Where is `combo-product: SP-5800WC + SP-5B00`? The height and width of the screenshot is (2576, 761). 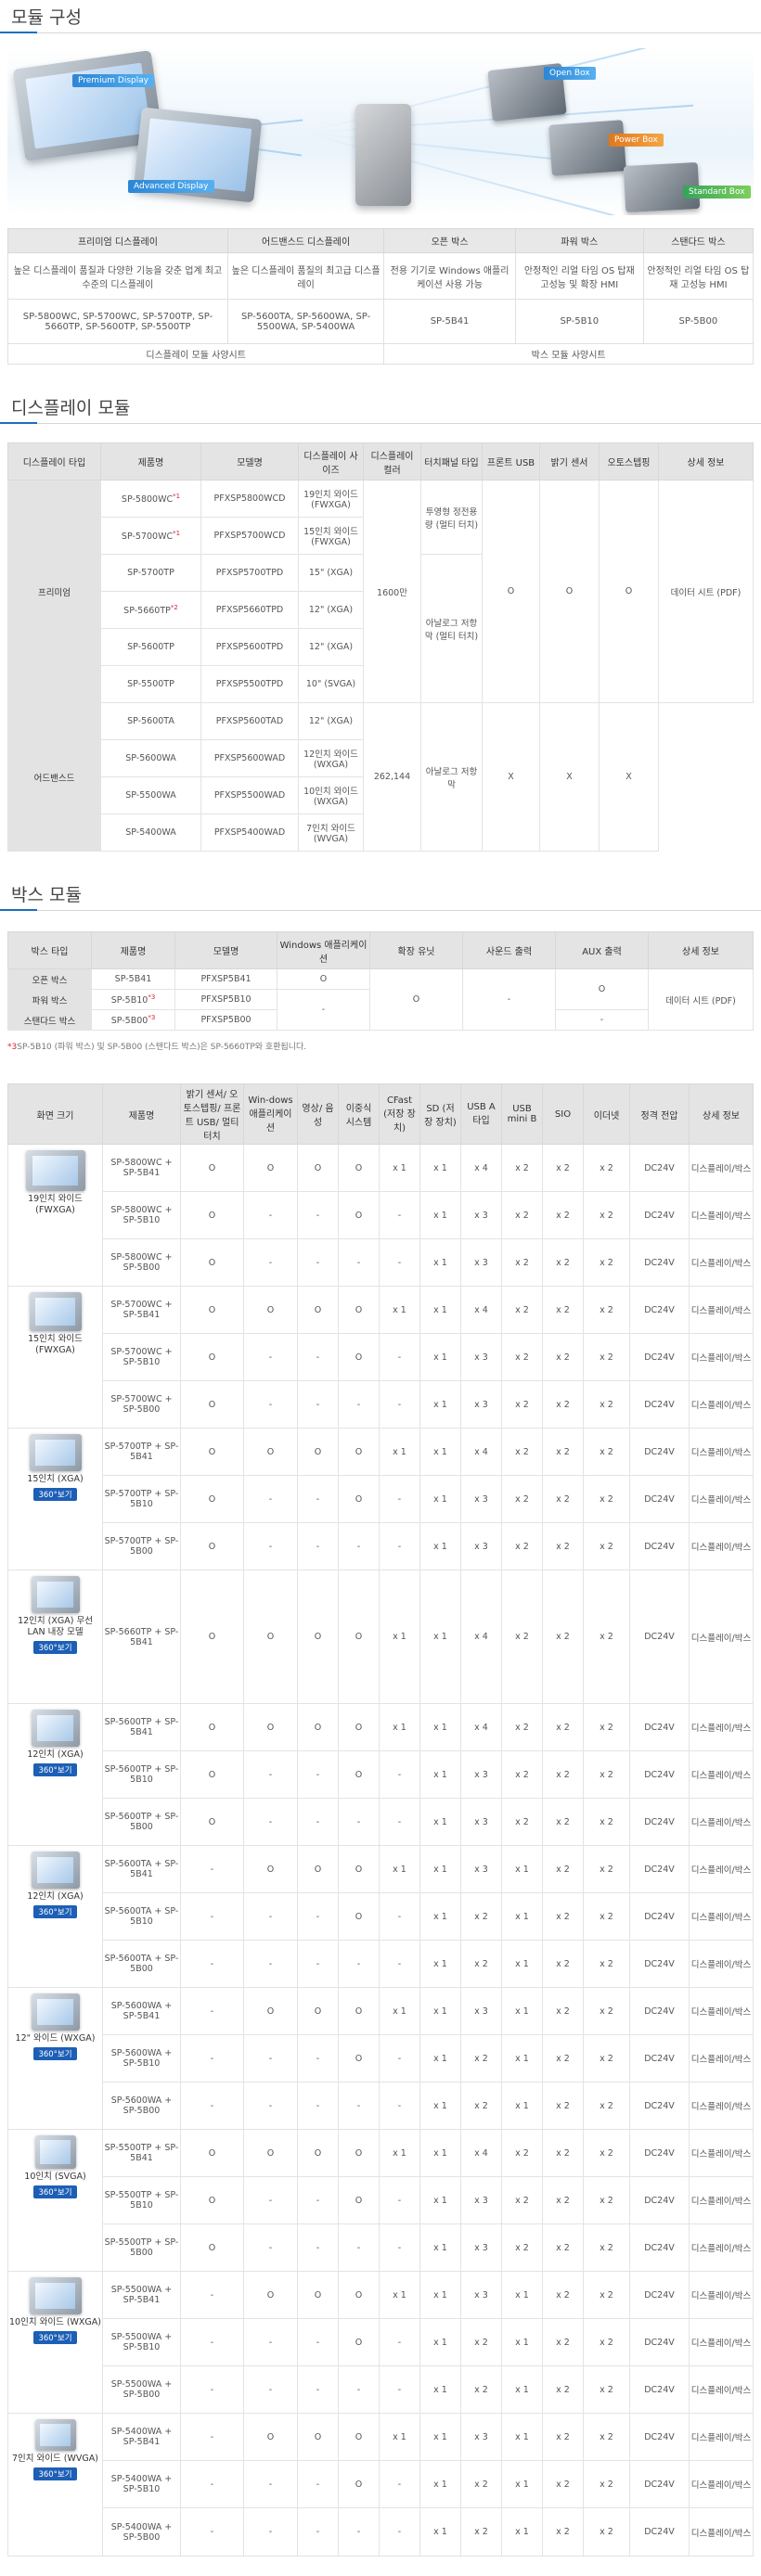
combo-product: SP-5800WC + SP-5B00 is located at coordinates (141, 1262).